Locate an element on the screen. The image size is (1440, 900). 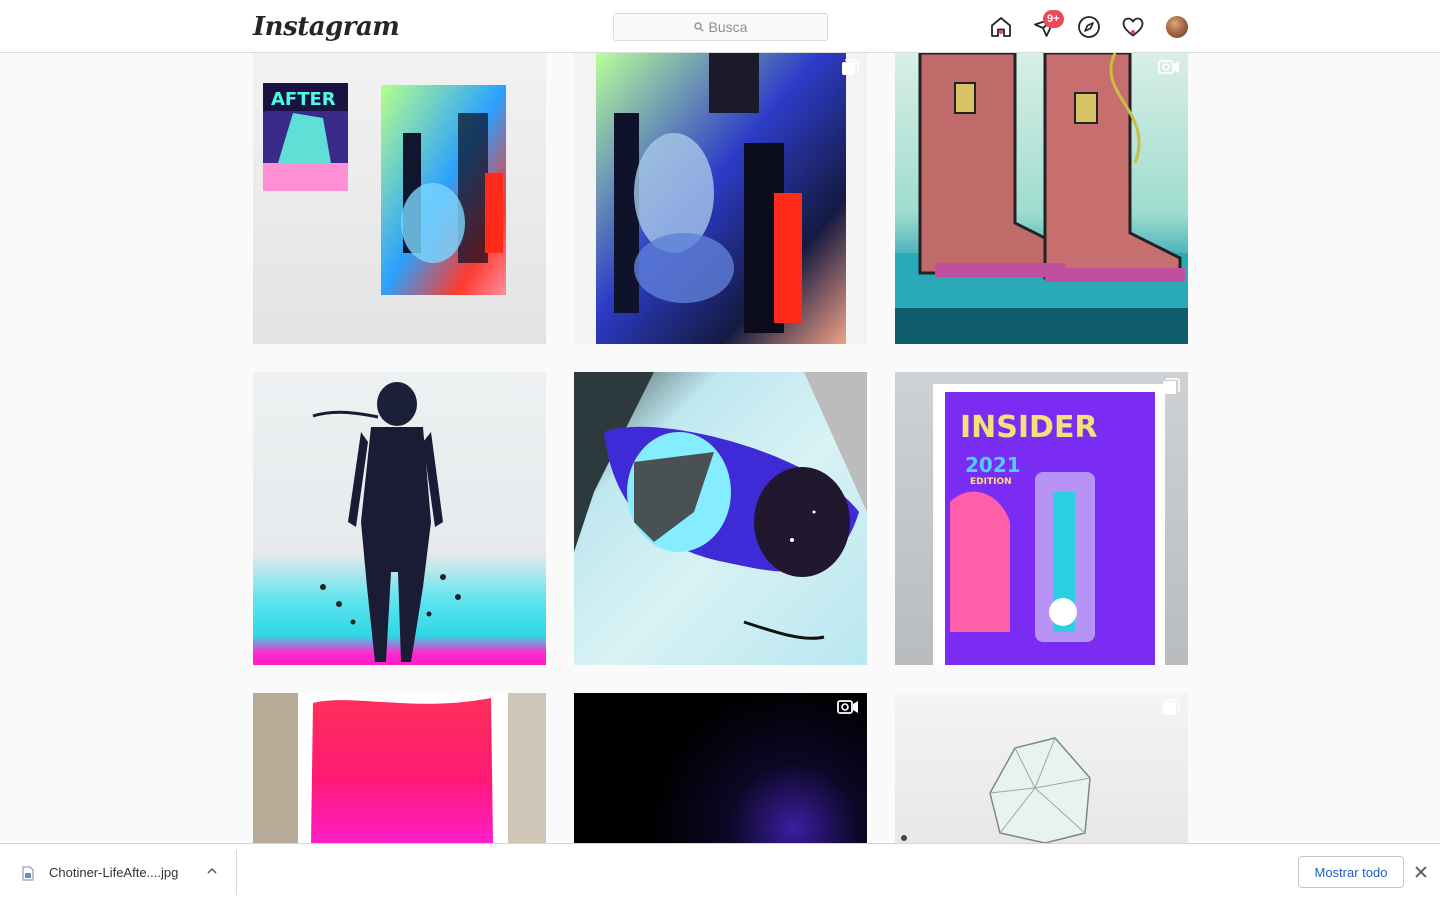
post-tile-6: INSIDER 2021 EDITION is located at coordinates (1041, 518).